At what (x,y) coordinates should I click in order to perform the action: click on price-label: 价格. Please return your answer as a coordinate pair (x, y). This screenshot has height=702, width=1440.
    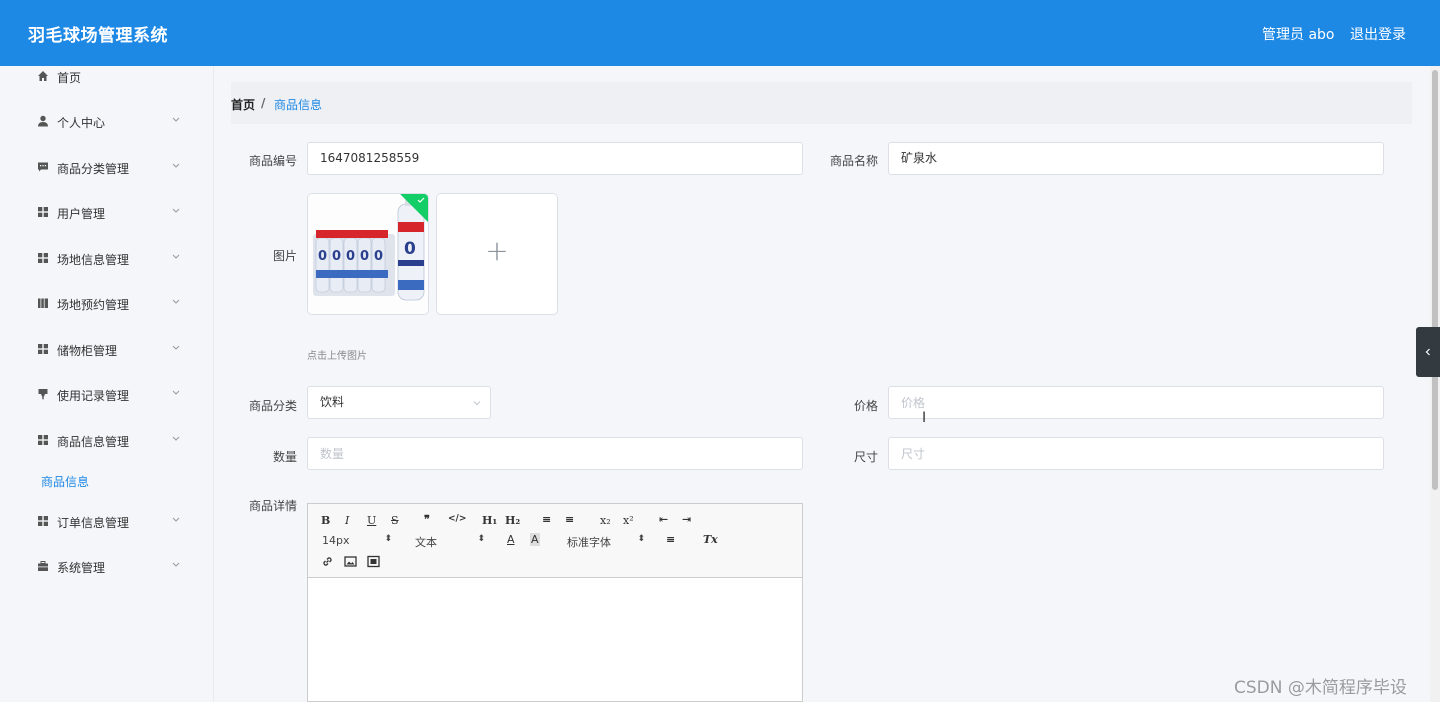
    Looking at the image, I should click on (865, 406).